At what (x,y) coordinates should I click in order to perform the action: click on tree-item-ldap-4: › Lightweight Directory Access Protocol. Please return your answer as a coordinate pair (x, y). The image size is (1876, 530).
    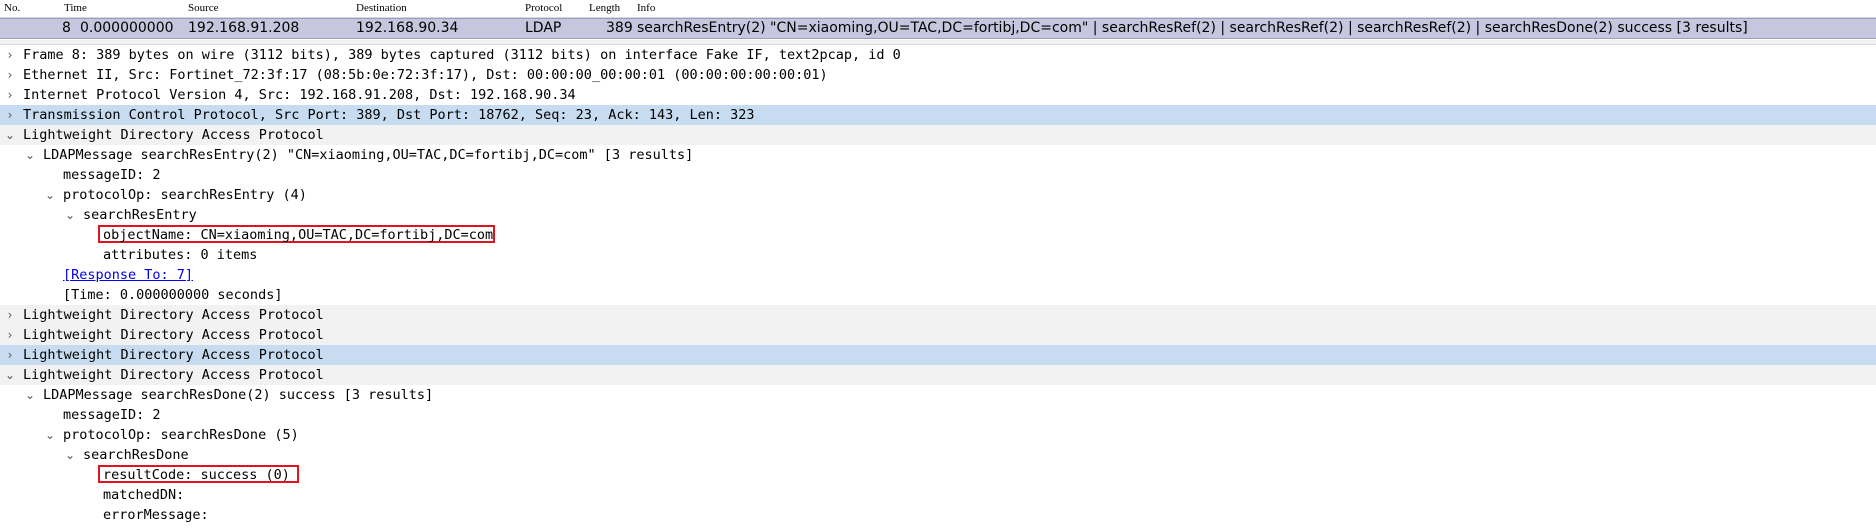
    Looking at the image, I should click on (938, 355).